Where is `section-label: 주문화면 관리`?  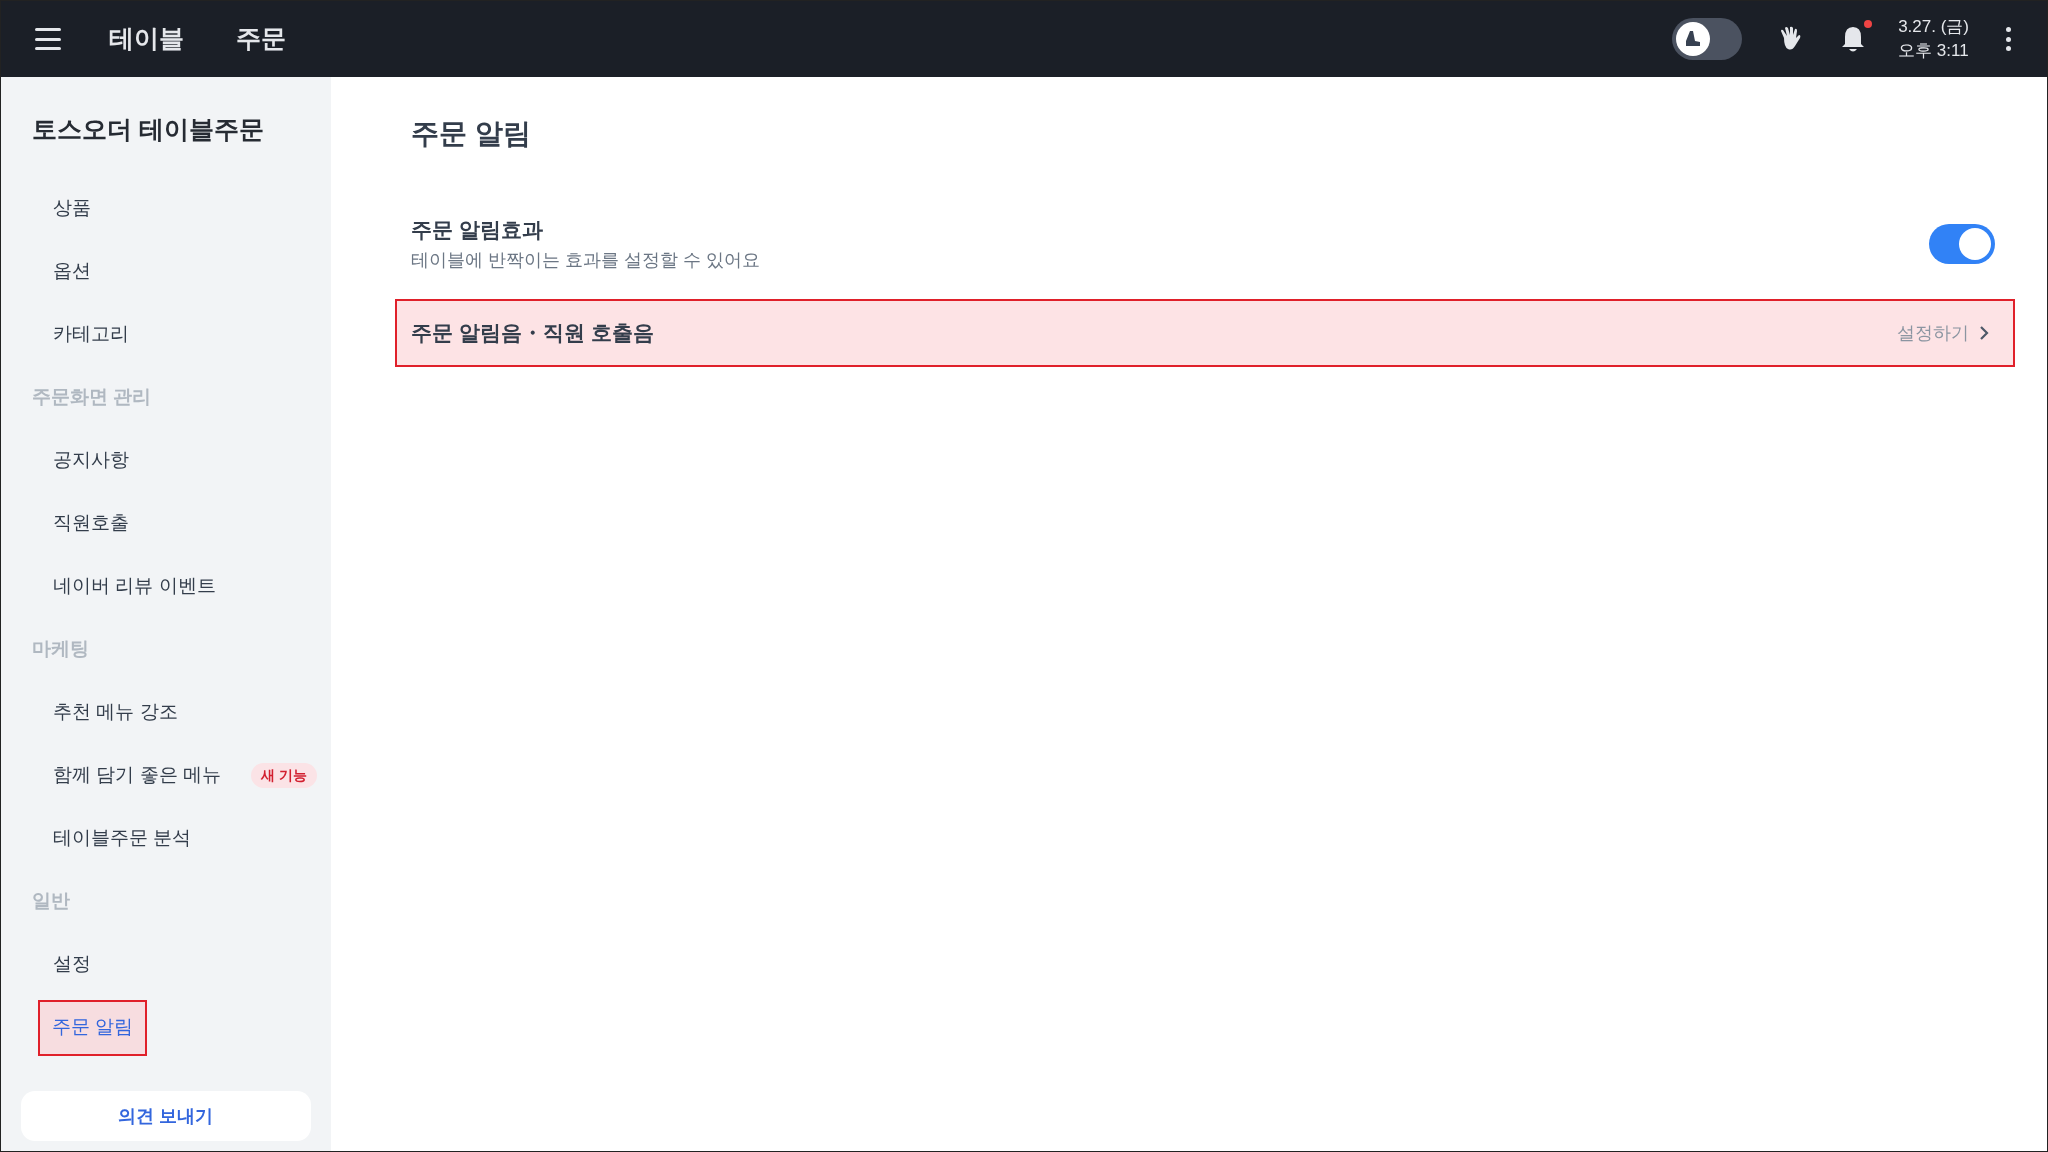
section-label: 주문화면 관리 is located at coordinates (92, 397).